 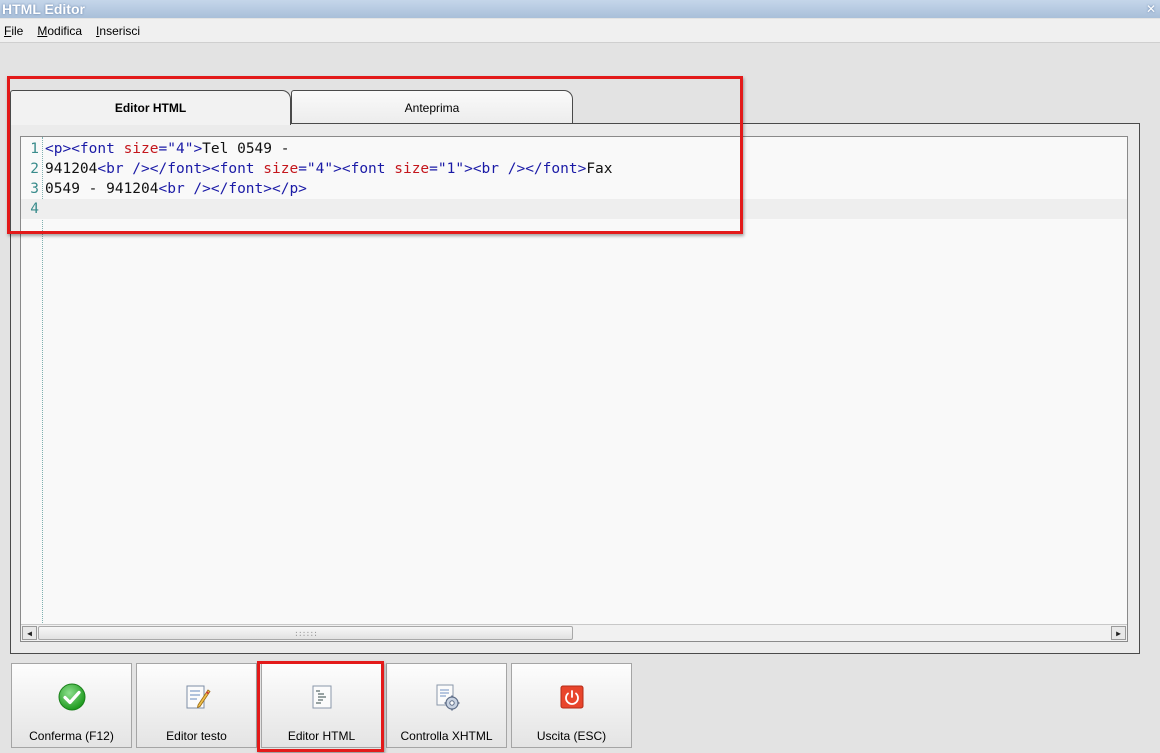 What do you see at coordinates (364, 169) in the screenshot?
I see `code-token: ><font` at bounding box center [364, 169].